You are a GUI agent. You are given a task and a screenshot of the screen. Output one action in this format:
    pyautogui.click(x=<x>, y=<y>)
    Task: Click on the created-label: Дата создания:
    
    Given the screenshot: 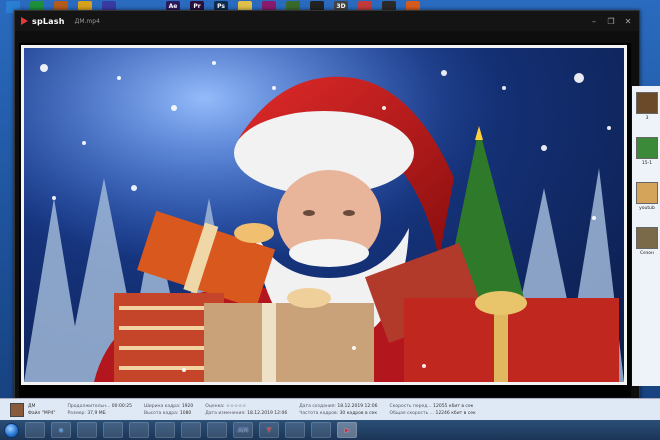 What is the action you would take?
    pyautogui.click(x=317, y=406)
    